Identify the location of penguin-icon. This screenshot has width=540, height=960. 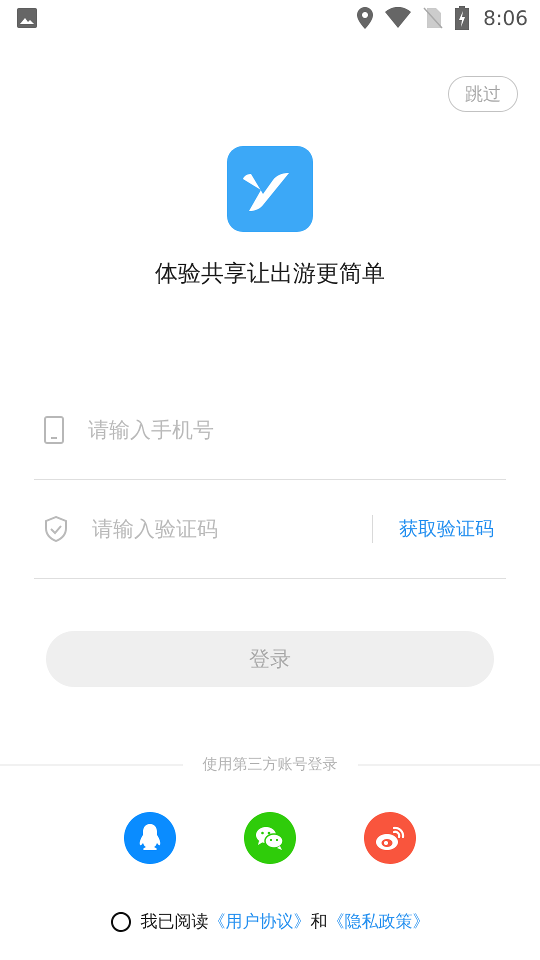
(150, 838).